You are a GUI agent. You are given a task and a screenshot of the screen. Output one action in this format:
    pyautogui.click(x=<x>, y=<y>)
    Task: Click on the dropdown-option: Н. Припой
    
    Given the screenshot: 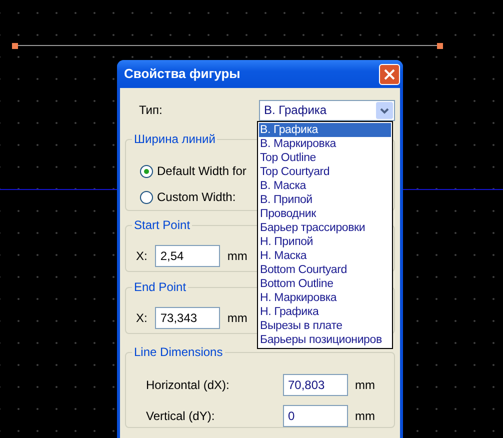 What is the action you would take?
    pyautogui.click(x=325, y=242)
    